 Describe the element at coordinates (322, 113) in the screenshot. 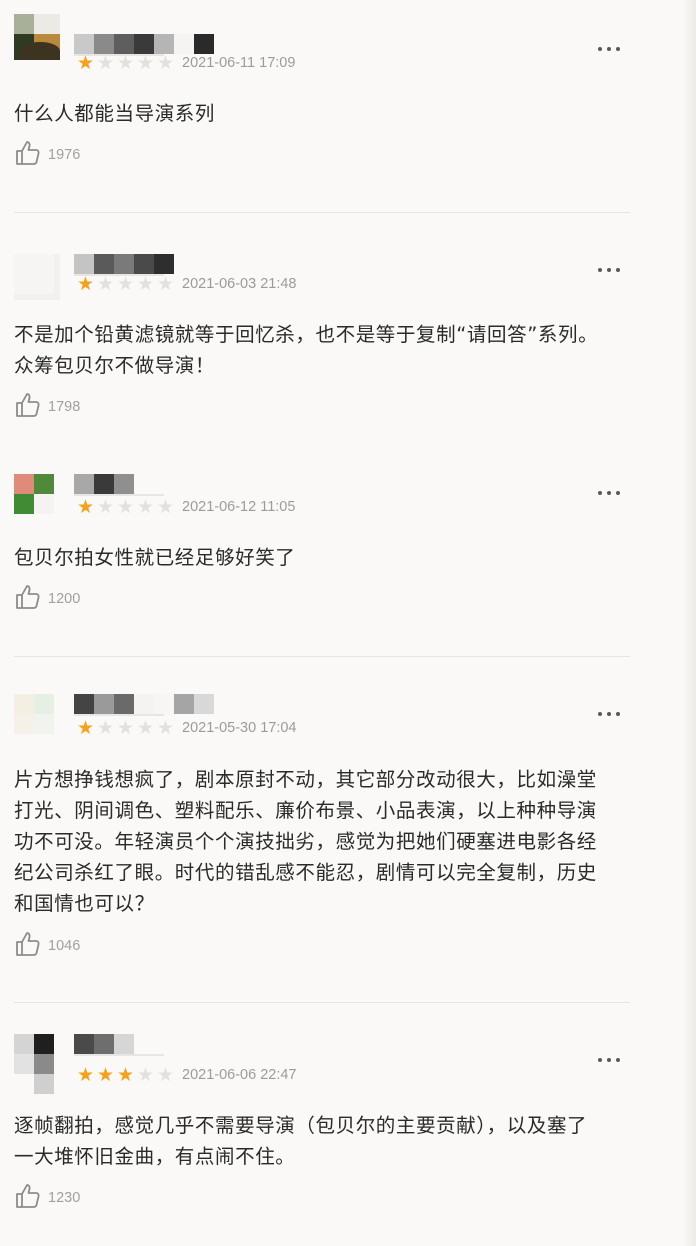

I see `comment-text: 什么人都能当导演系列` at that location.